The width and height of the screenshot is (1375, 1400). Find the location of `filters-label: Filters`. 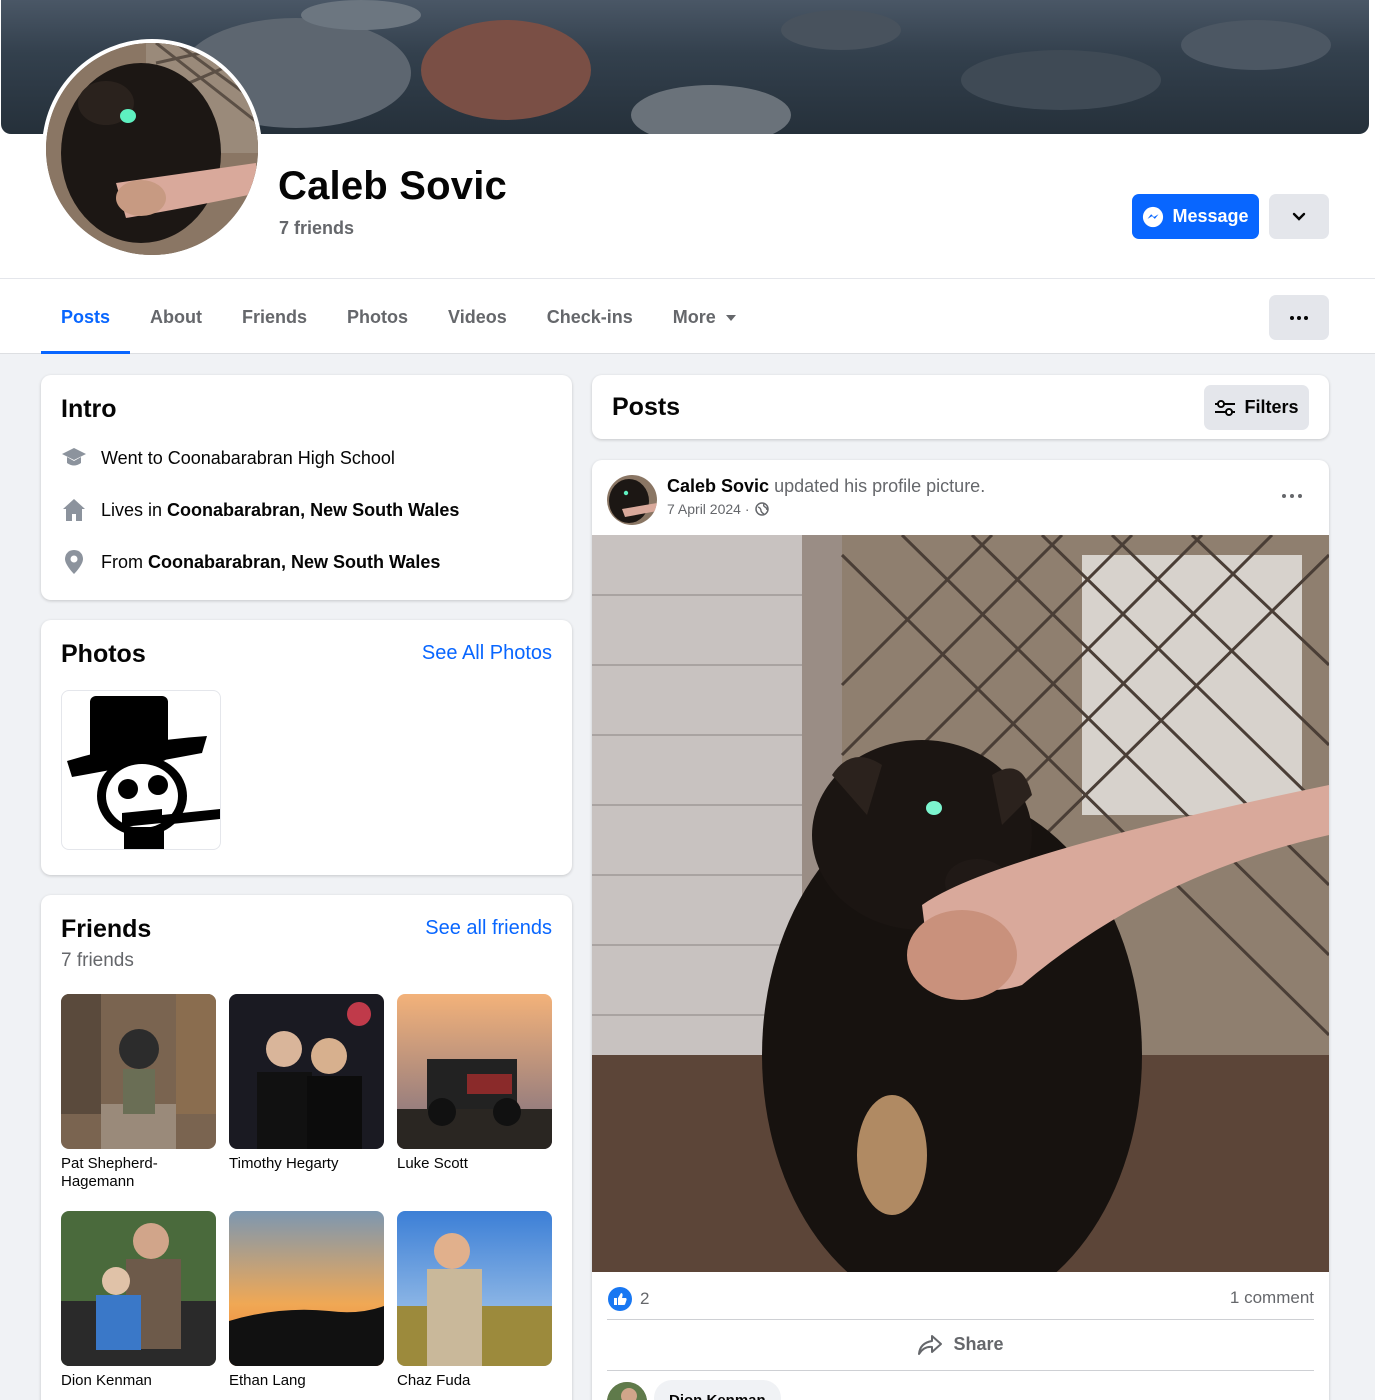

filters-label: Filters is located at coordinates (1271, 407).